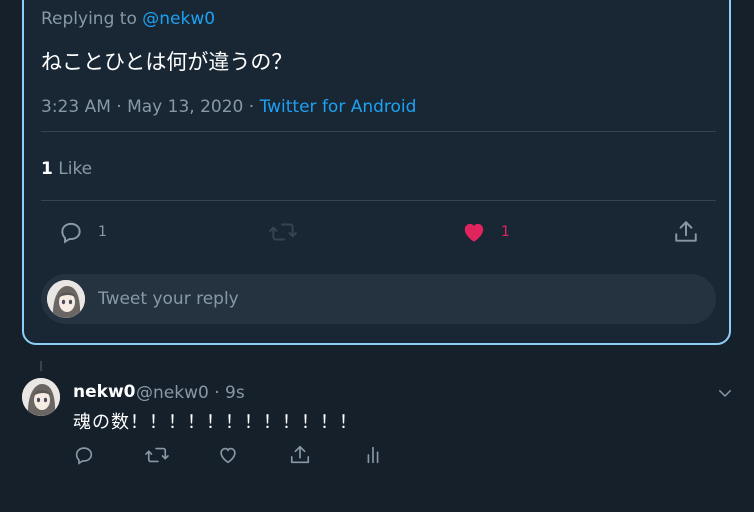 This screenshot has width=754, height=512. I want to click on reply-button: 1, so click(82, 232).